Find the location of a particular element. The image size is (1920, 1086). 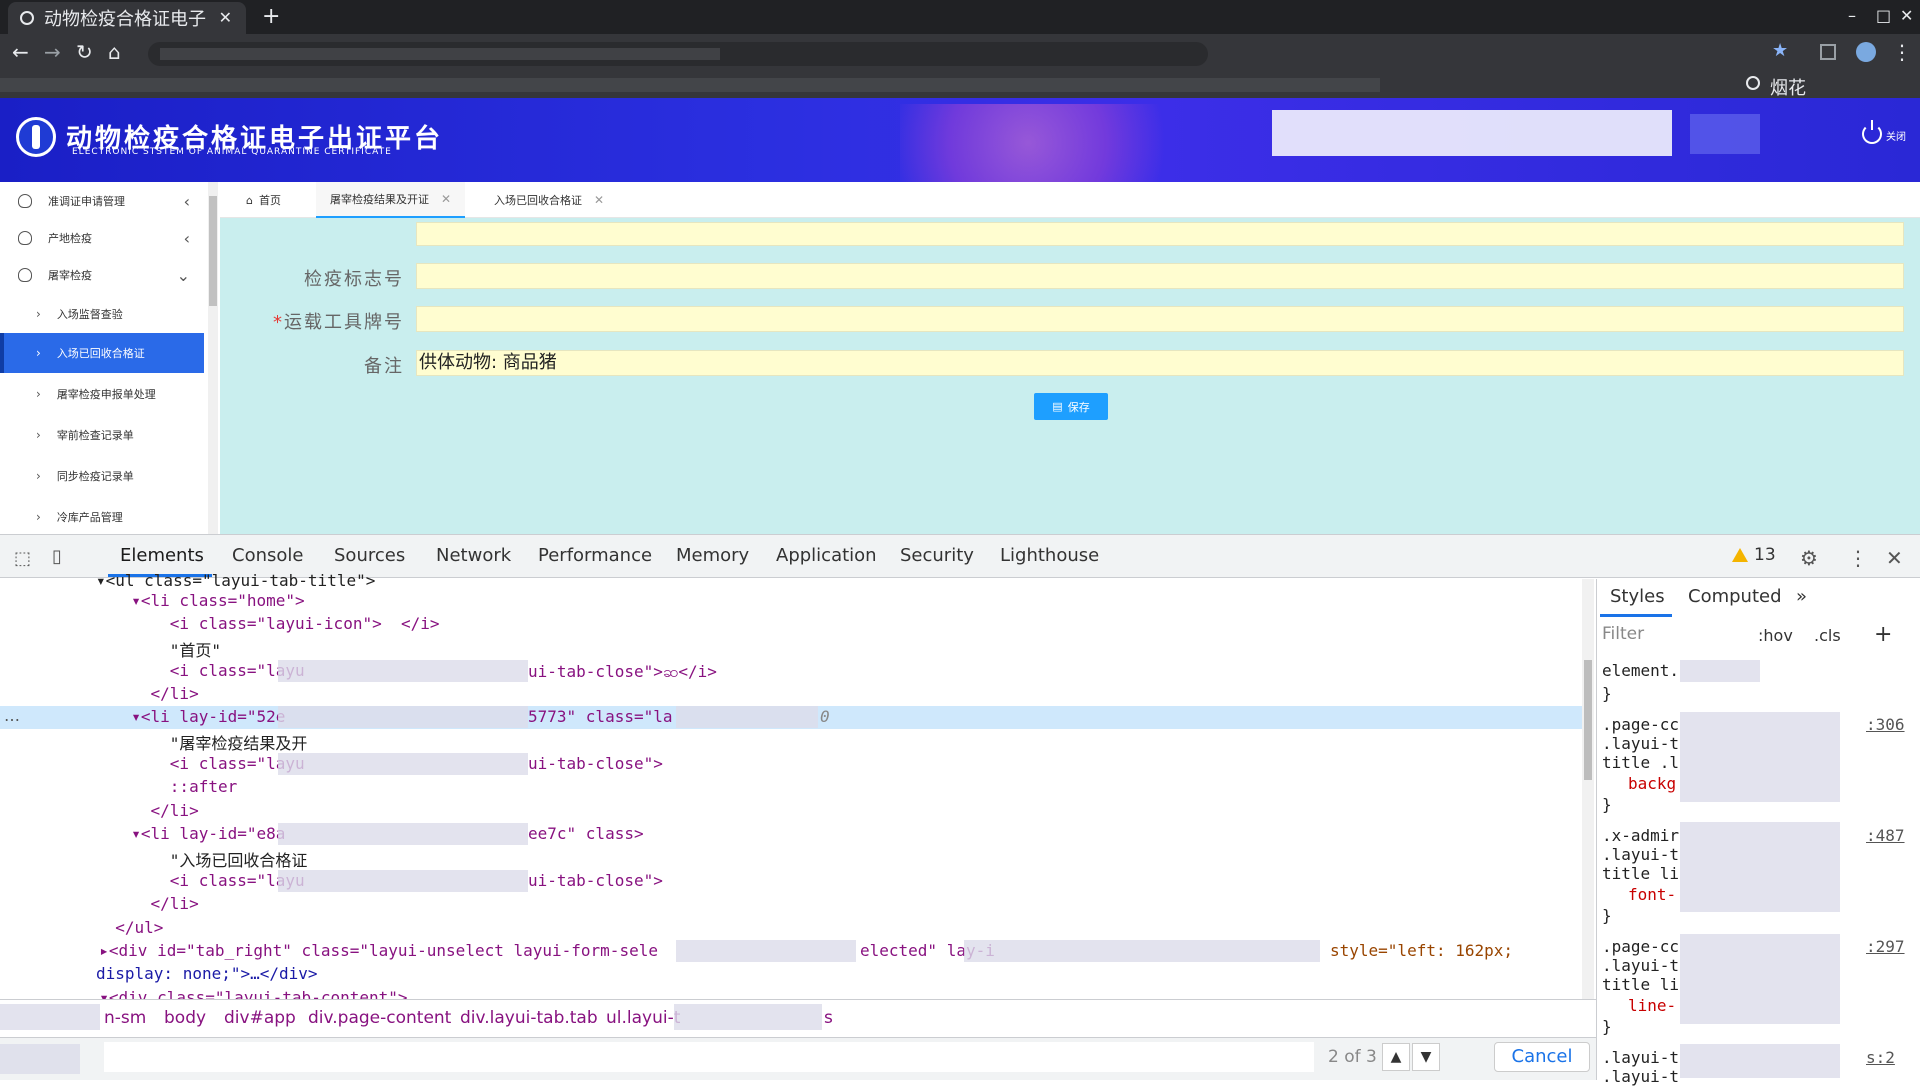

code-line: style="left: 162px; is located at coordinates (1421, 950).